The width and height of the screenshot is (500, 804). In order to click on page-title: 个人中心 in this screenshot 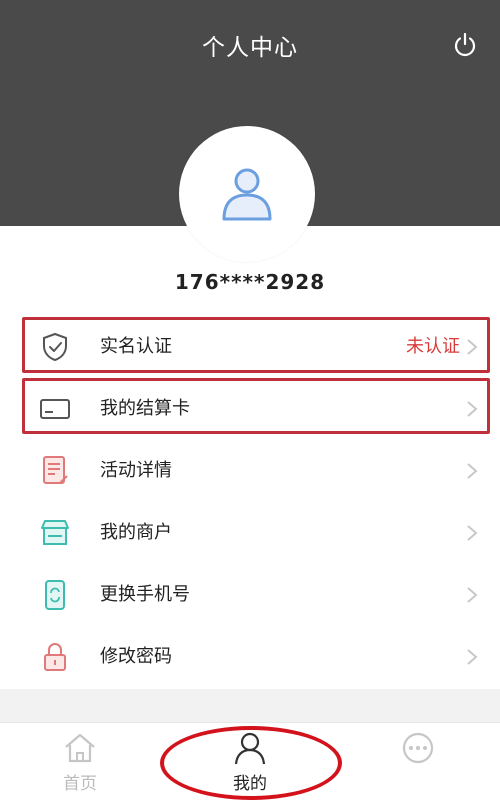, I will do `click(250, 48)`.